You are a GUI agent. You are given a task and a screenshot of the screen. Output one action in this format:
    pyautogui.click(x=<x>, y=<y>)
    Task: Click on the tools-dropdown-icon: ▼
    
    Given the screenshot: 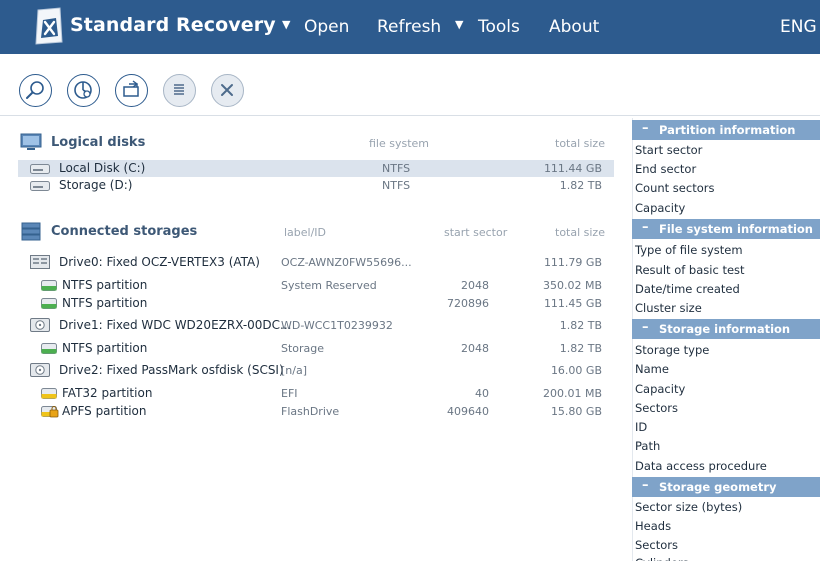 What is the action you would take?
    pyautogui.click(x=459, y=24)
    